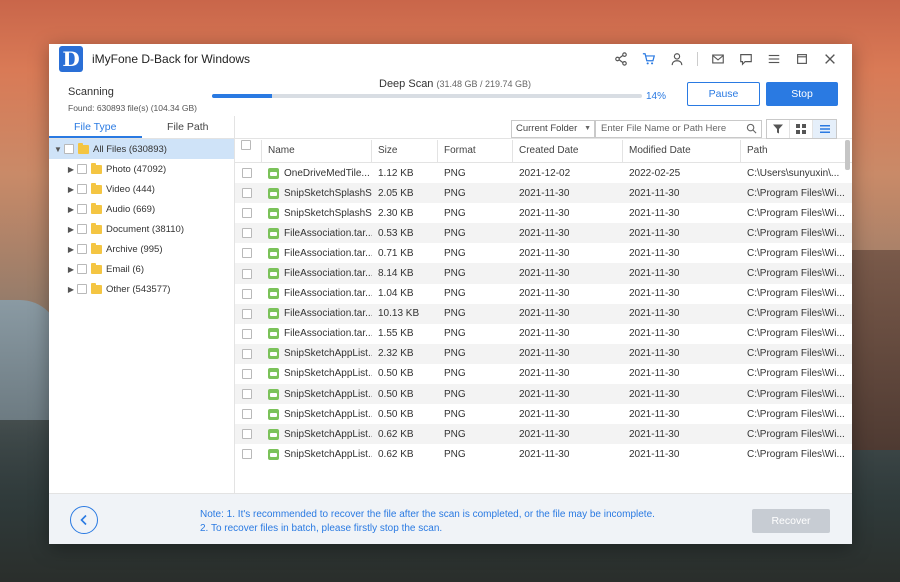 The image size is (900, 582). I want to click on tree-item-label: Audio (669), so click(131, 209).